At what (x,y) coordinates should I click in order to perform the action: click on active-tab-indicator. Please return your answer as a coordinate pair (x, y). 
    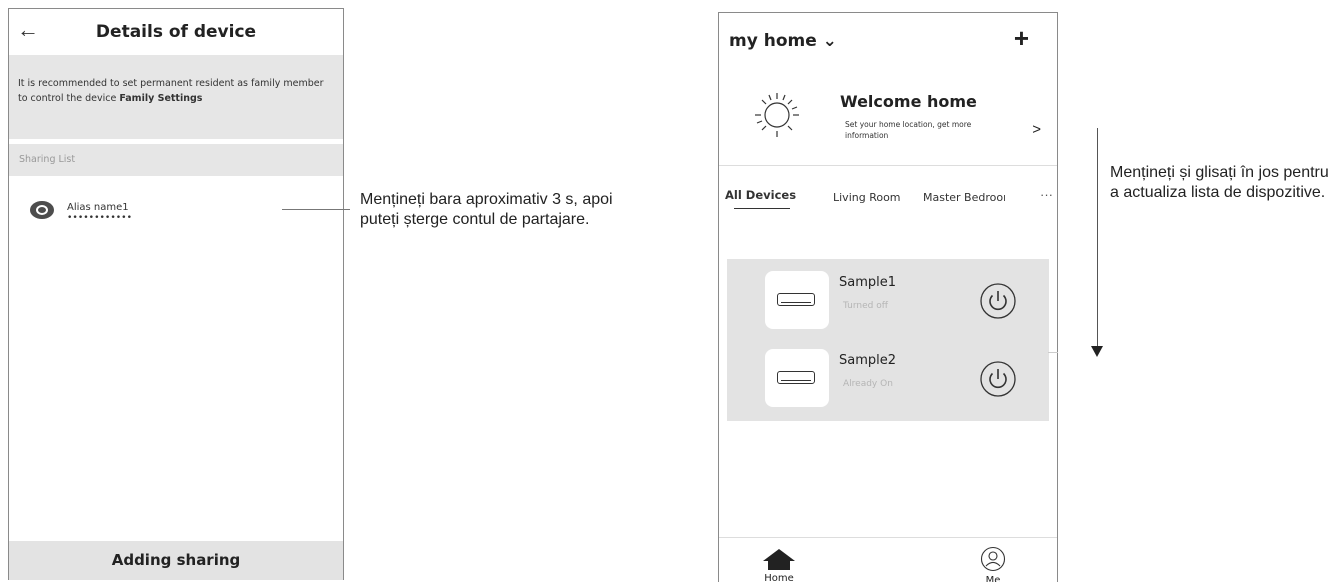
    Looking at the image, I should click on (762, 208).